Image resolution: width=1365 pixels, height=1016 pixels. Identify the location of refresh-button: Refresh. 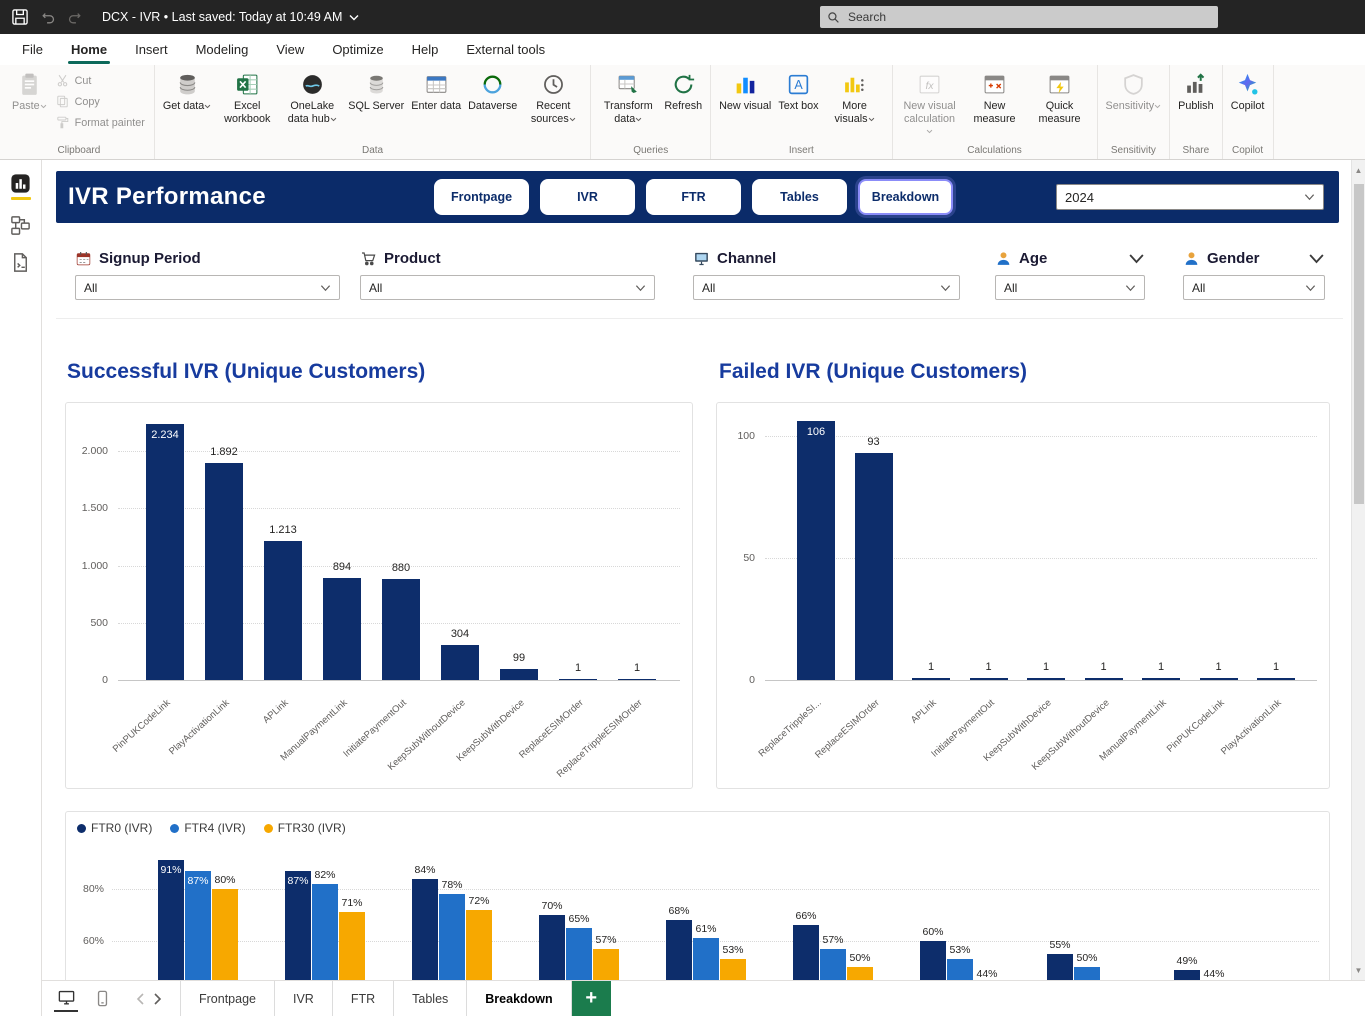
(683, 91).